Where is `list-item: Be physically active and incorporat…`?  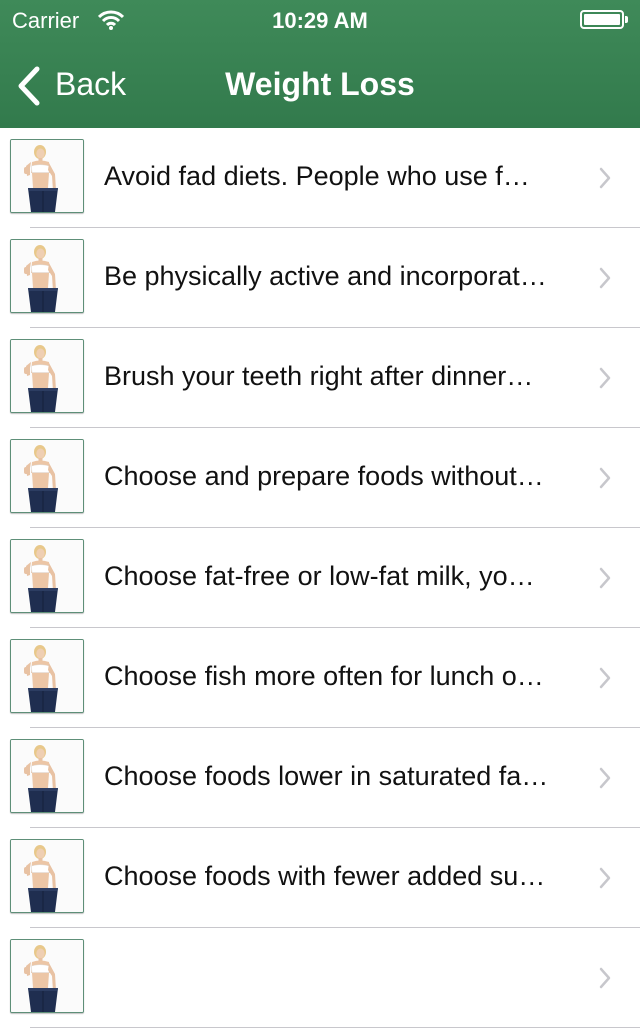
list-item: Be physically active and incorporat… is located at coordinates (320, 278).